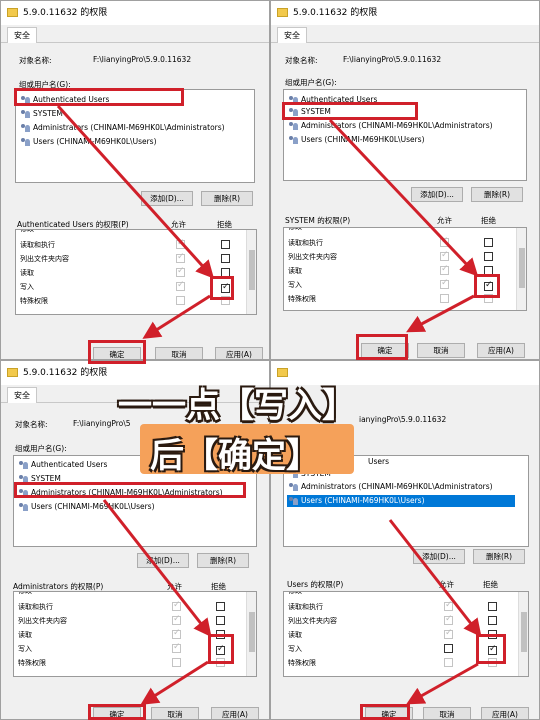 The image size is (540, 720). I want to click on folder-icon, so click(282, 12).